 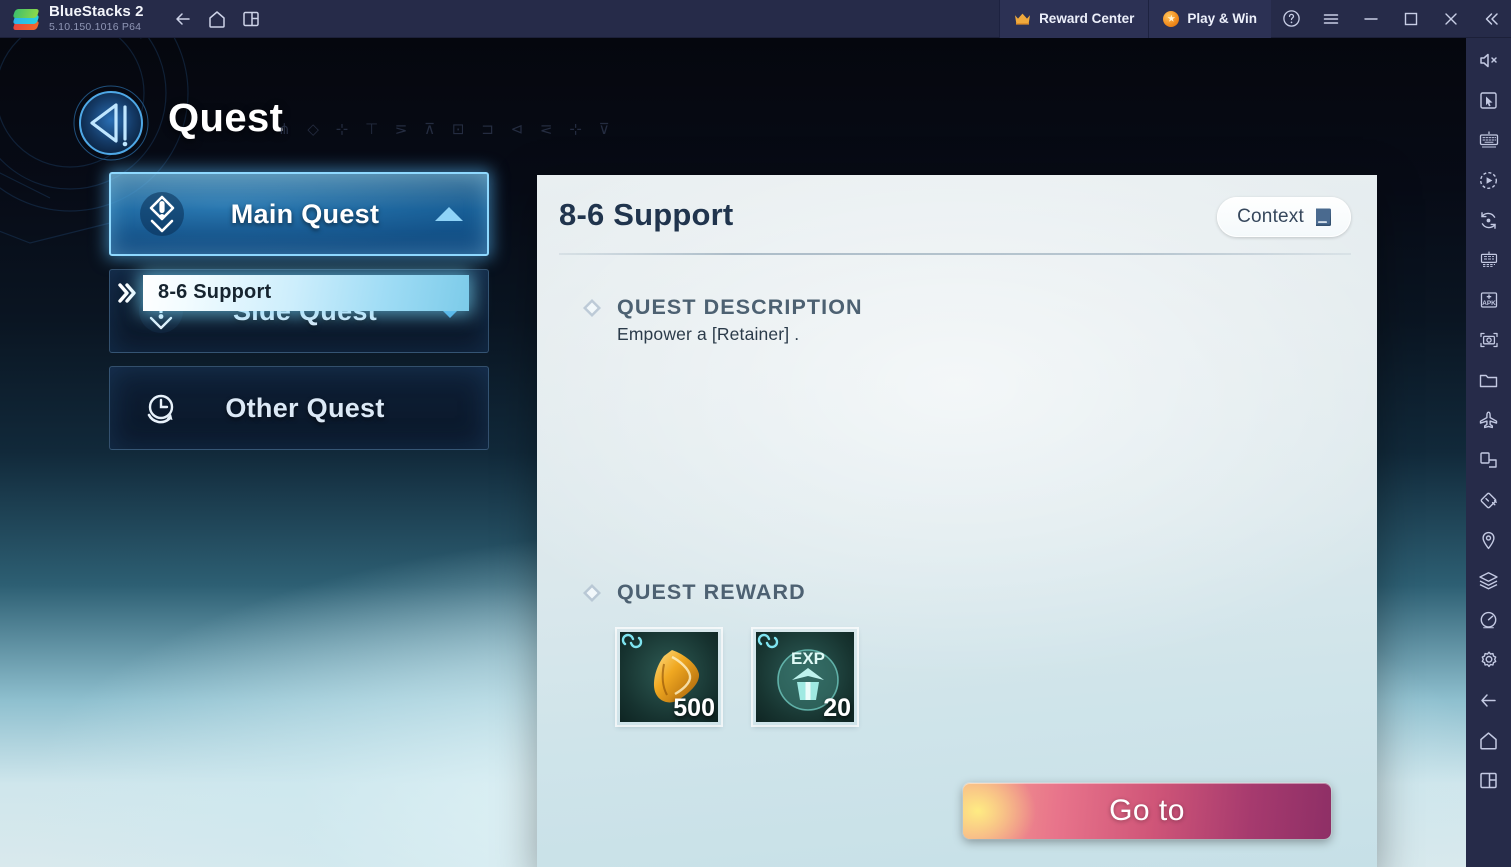 I want to click on titlebar-right-group: Reward Center Play & Win, so click(x=1255, y=19).